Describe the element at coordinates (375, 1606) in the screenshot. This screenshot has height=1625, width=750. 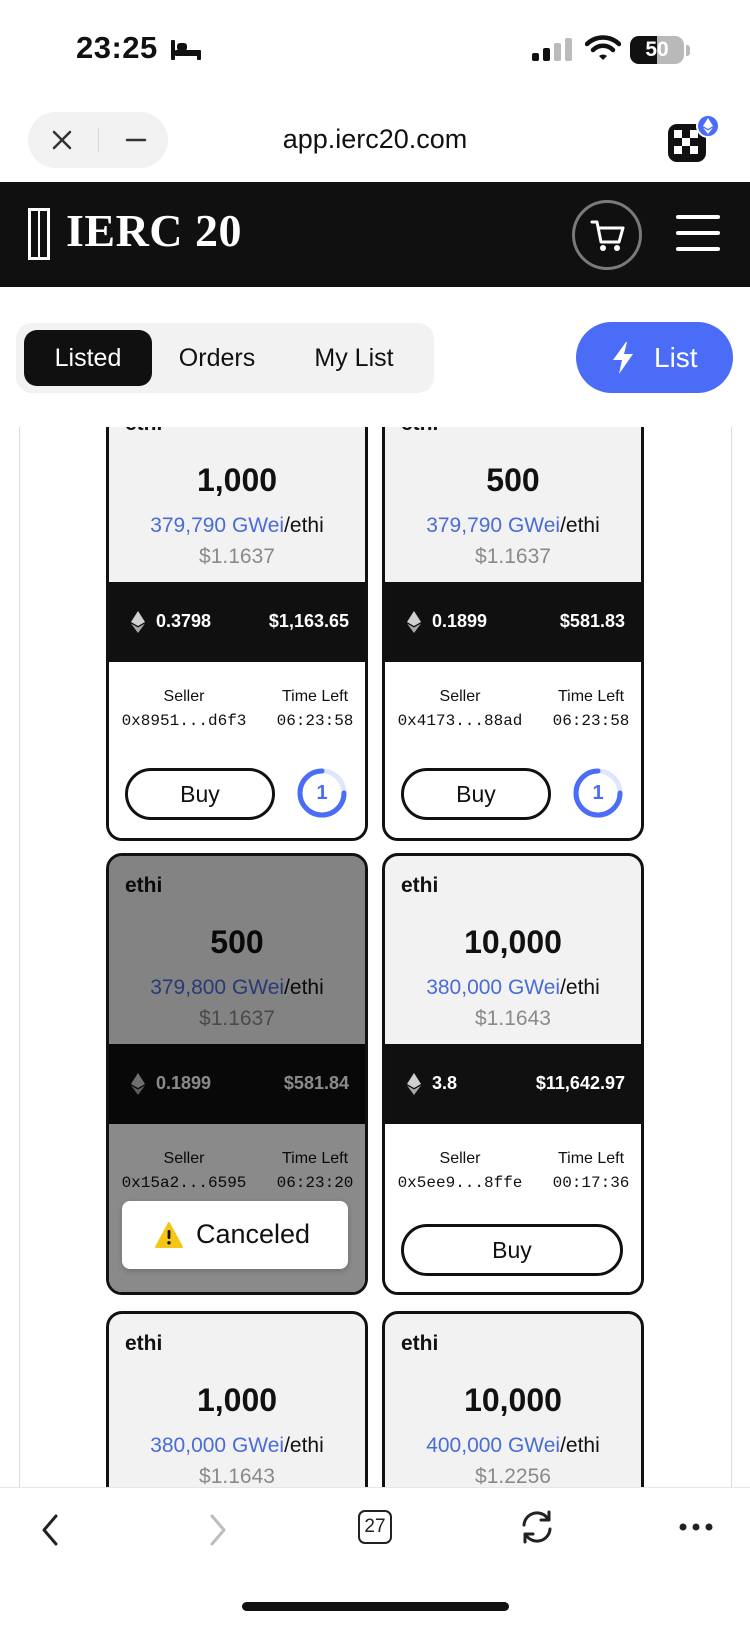
I see `home-indicator` at that location.